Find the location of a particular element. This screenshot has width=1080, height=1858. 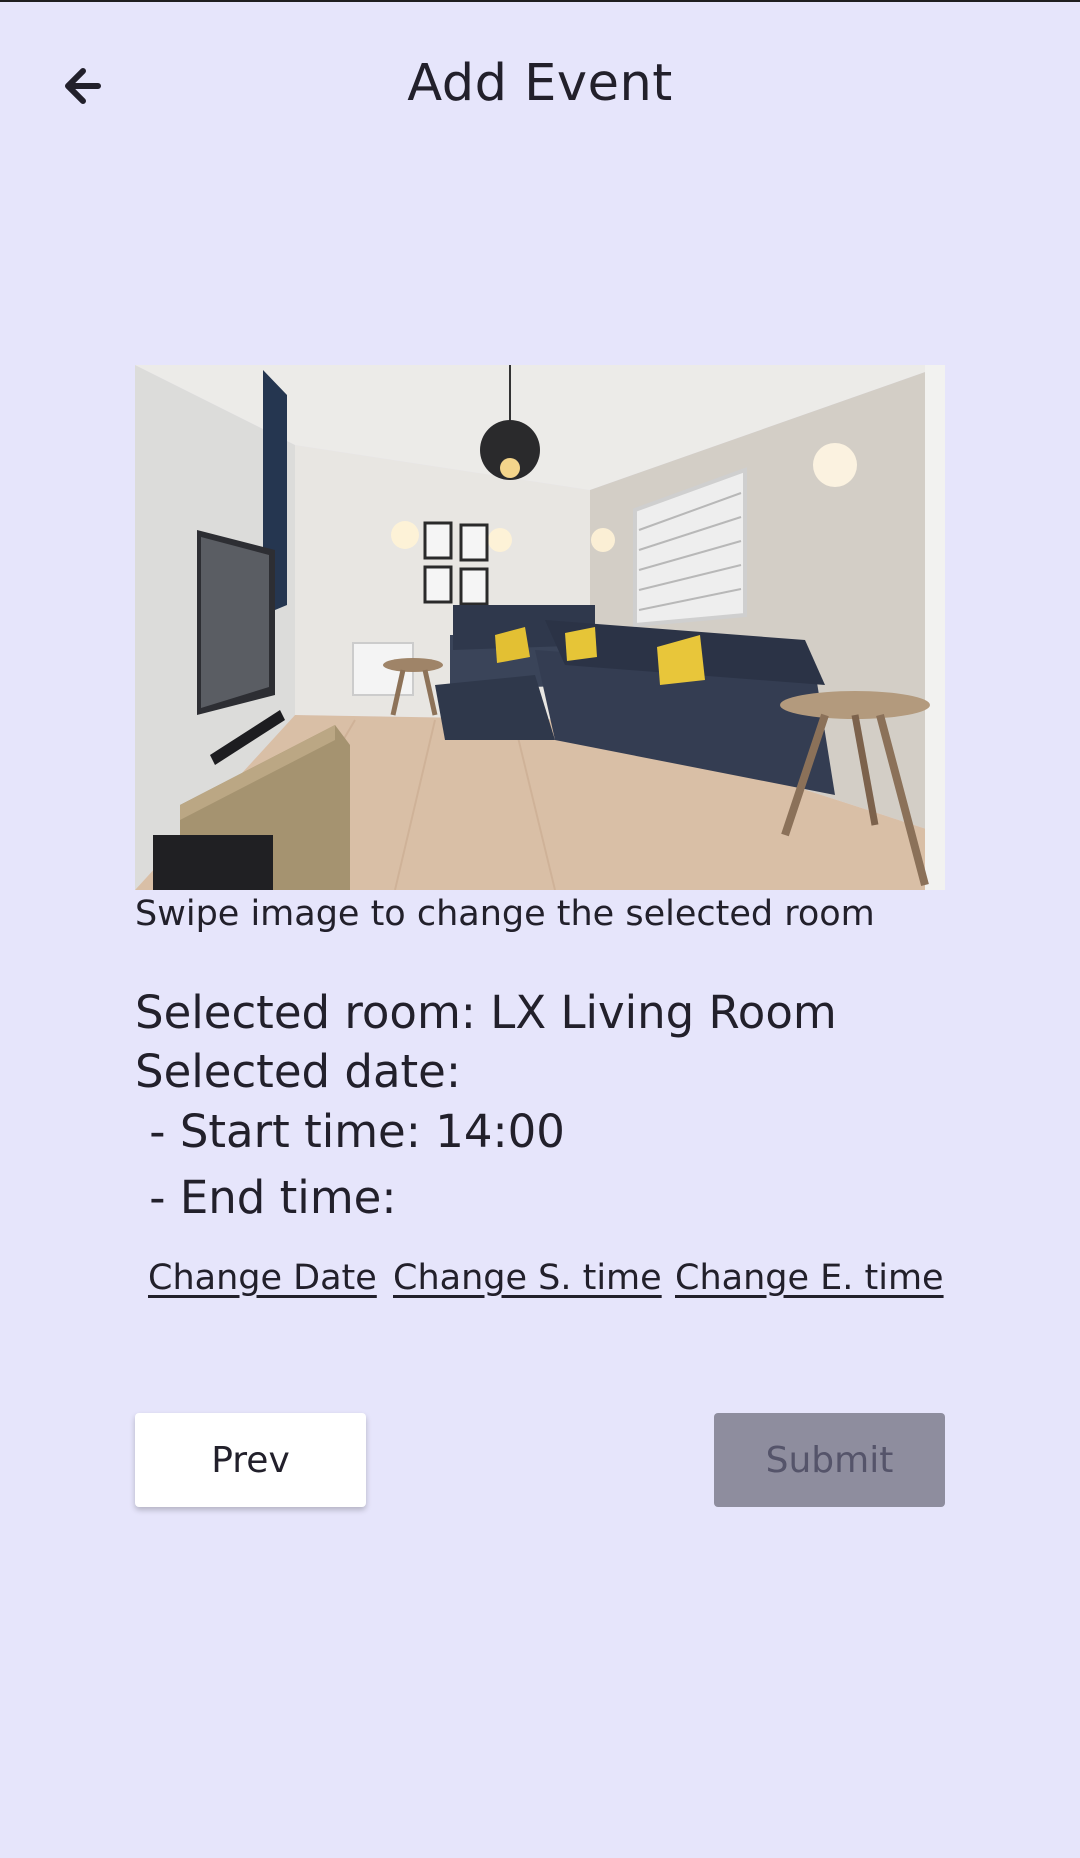

page-title: Add Event is located at coordinates (540, 83).